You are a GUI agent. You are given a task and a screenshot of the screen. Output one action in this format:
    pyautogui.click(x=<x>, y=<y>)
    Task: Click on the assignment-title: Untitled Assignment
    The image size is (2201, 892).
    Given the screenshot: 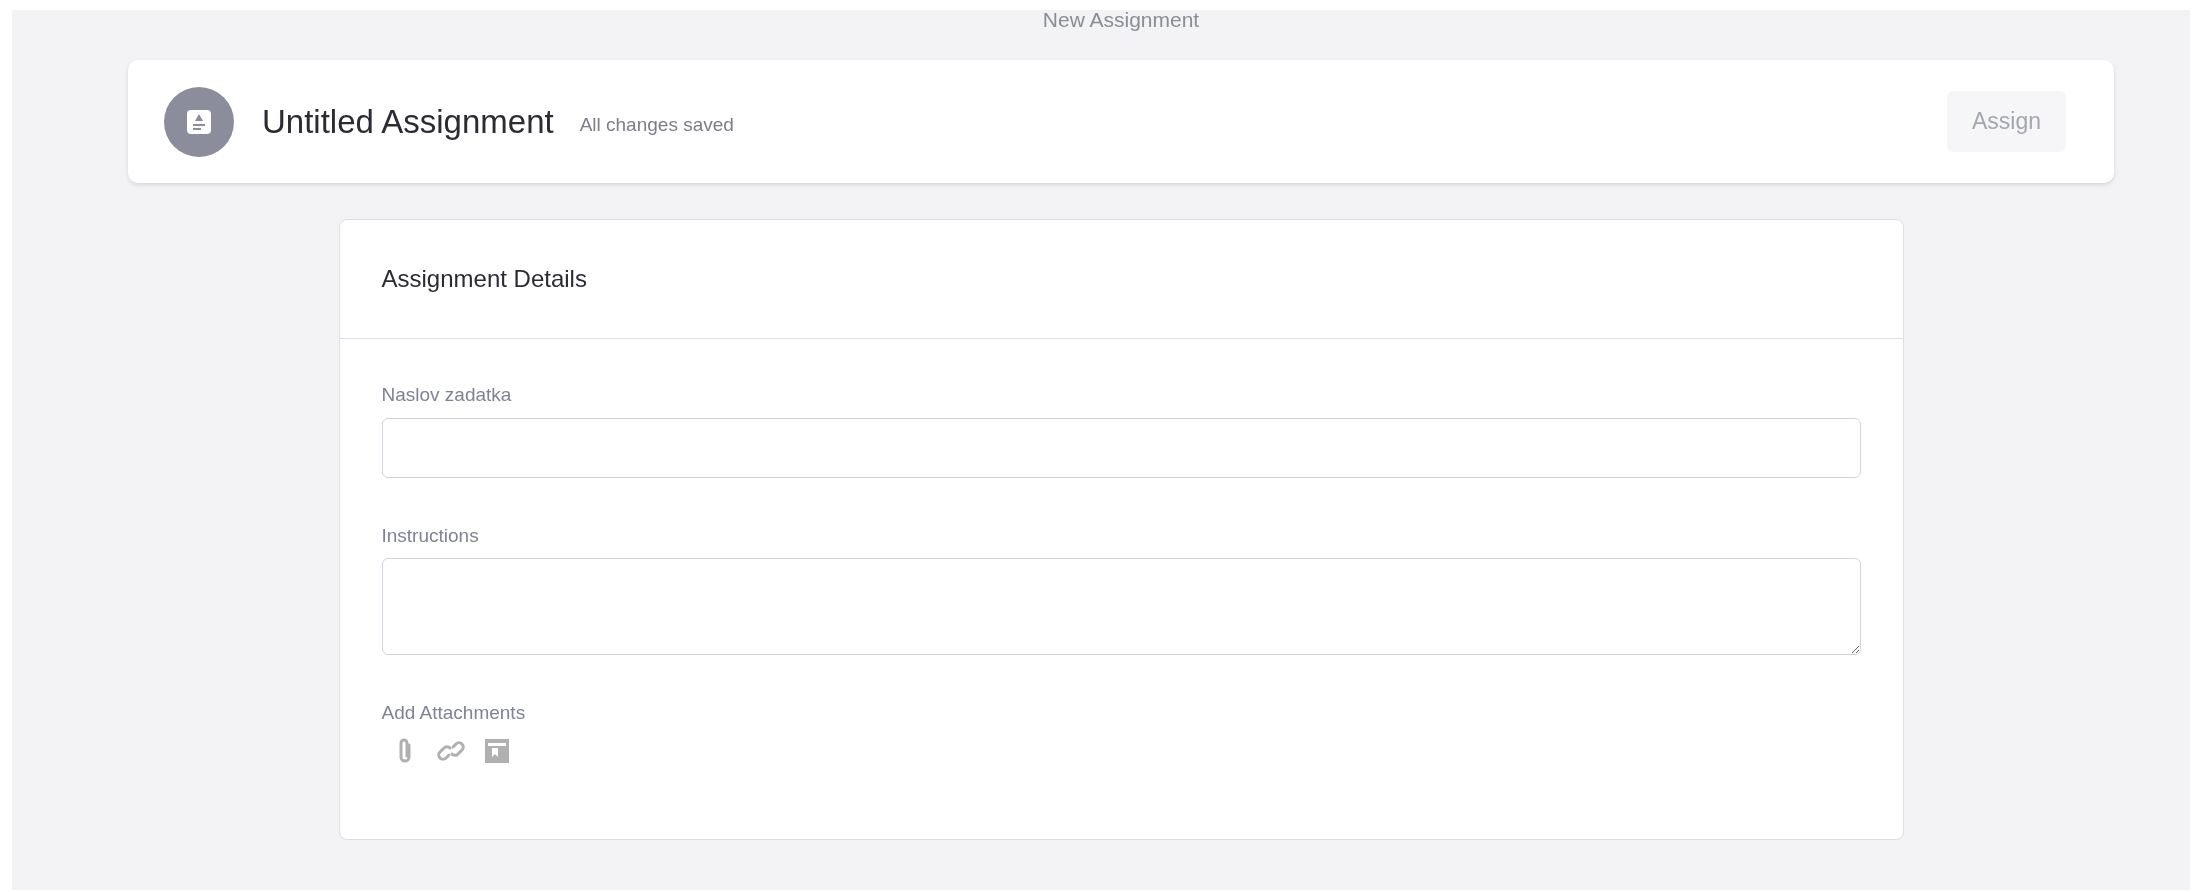 What is the action you would take?
    pyautogui.click(x=408, y=121)
    